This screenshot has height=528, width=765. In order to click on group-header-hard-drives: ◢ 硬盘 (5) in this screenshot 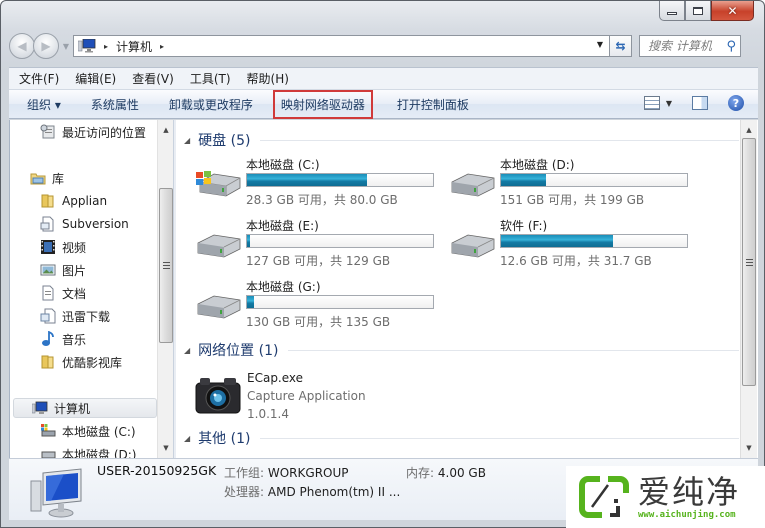, I will do `click(461, 140)`.